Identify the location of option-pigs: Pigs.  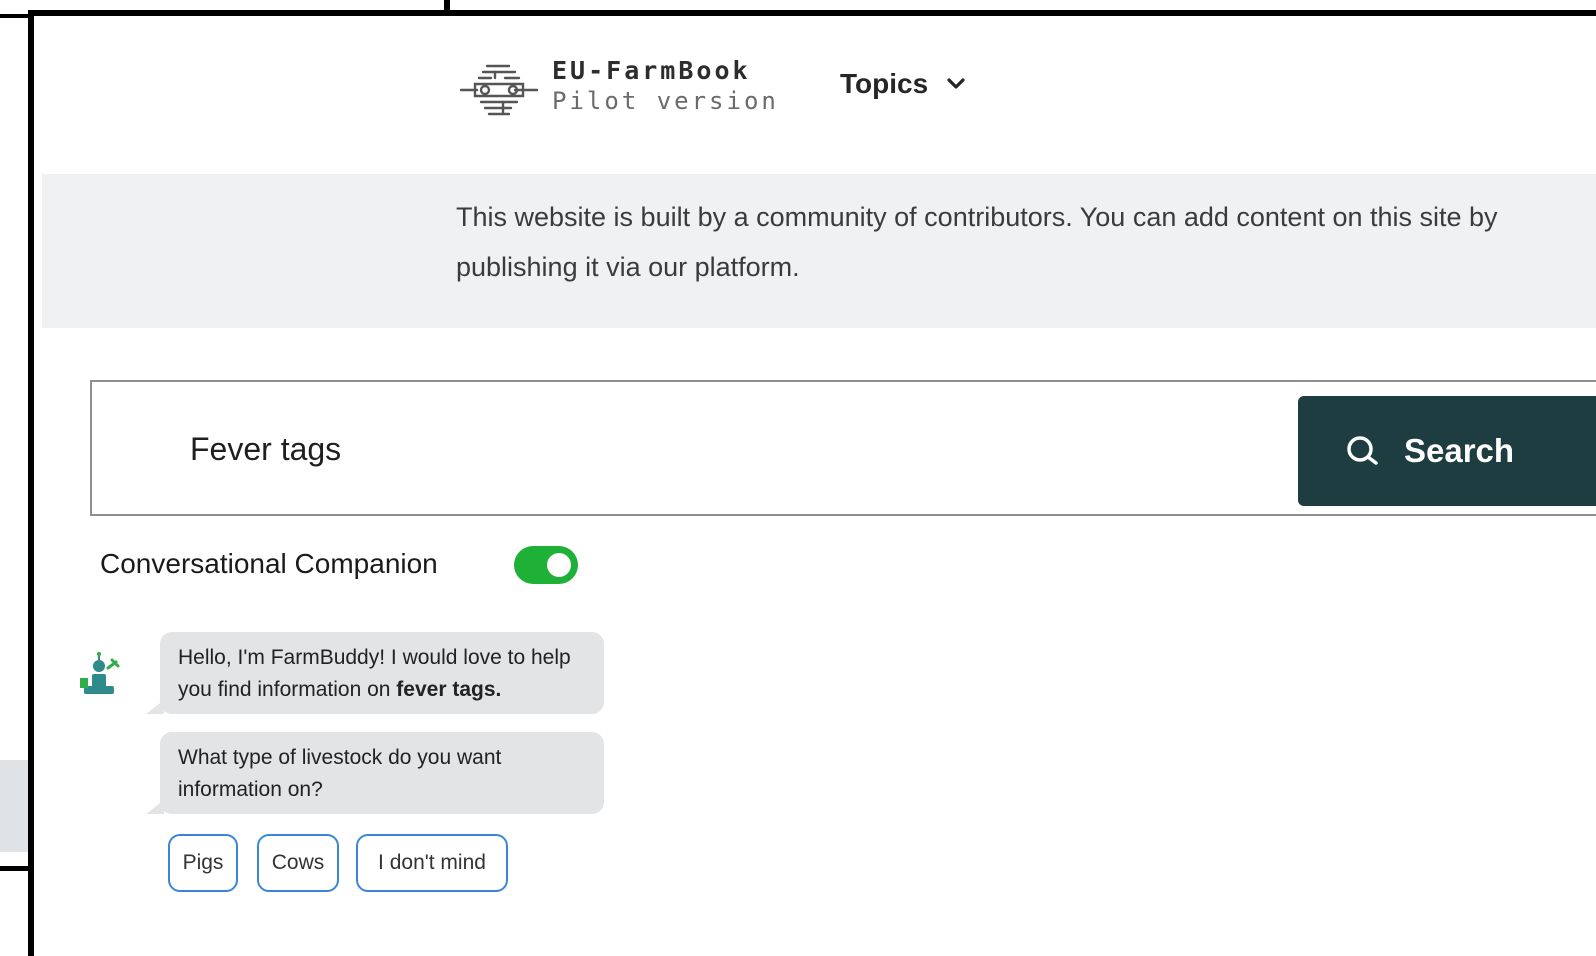
(203, 863).